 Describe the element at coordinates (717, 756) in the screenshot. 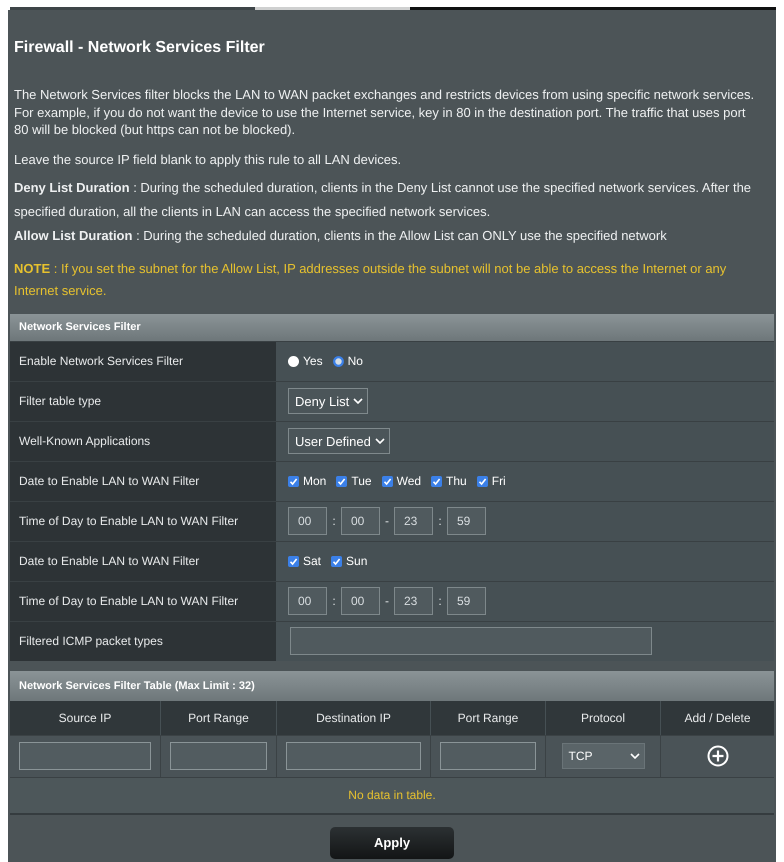

I see `plus-circle-icon` at that location.